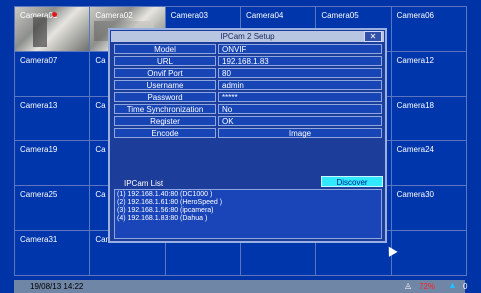  Describe the element at coordinates (428, 208) in the screenshot. I see `camera-tile-30: Camera30` at that location.